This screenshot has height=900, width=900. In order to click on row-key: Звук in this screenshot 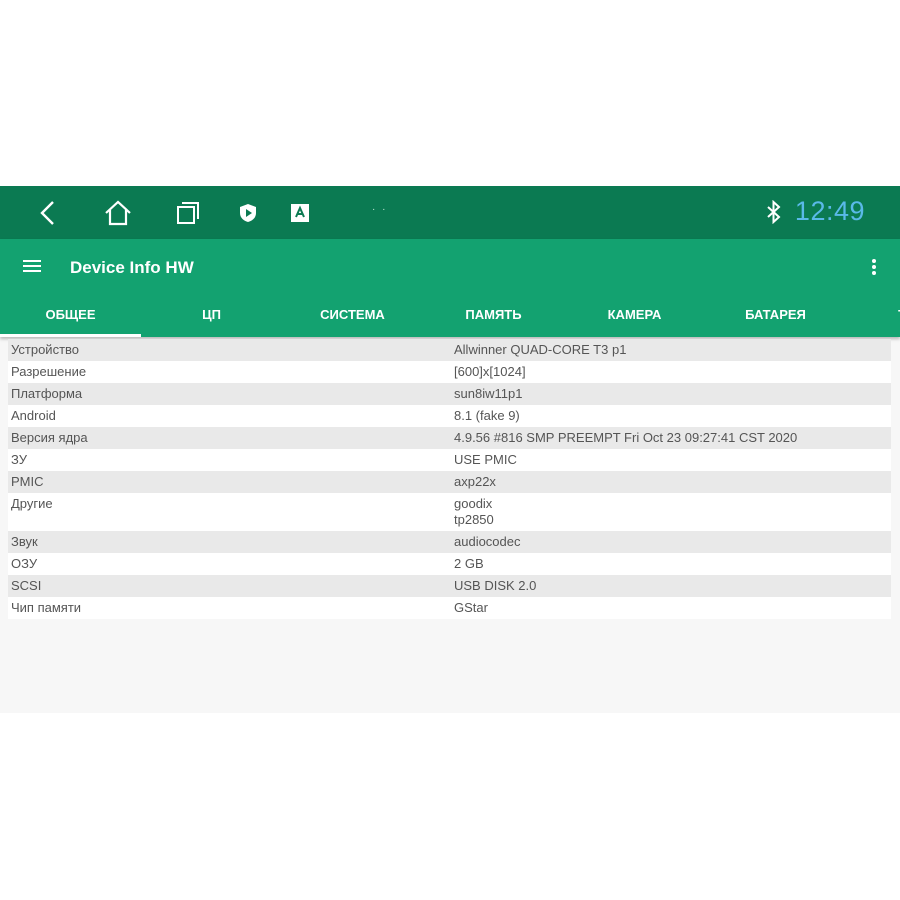, I will do `click(24, 541)`.